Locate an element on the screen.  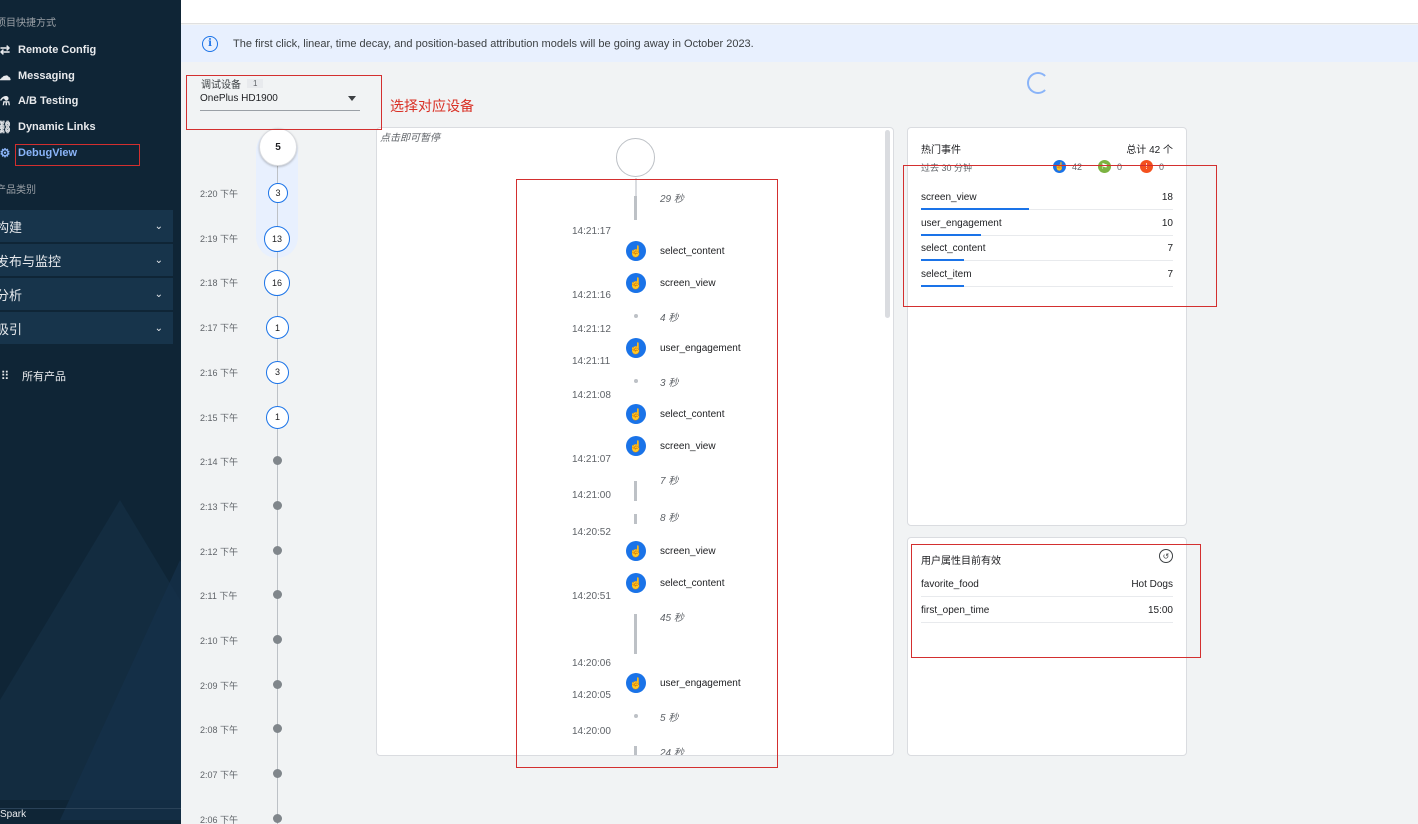
sidebar-item-remote-config: ⇄ Remote Config is located at coordinates (90, 50).